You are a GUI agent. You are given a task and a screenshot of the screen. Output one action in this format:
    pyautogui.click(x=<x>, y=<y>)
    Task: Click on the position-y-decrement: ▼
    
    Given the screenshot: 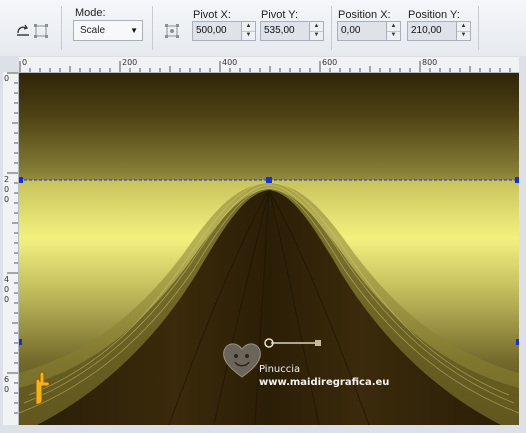 What is the action you would take?
    pyautogui.click(x=463, y=35)
    